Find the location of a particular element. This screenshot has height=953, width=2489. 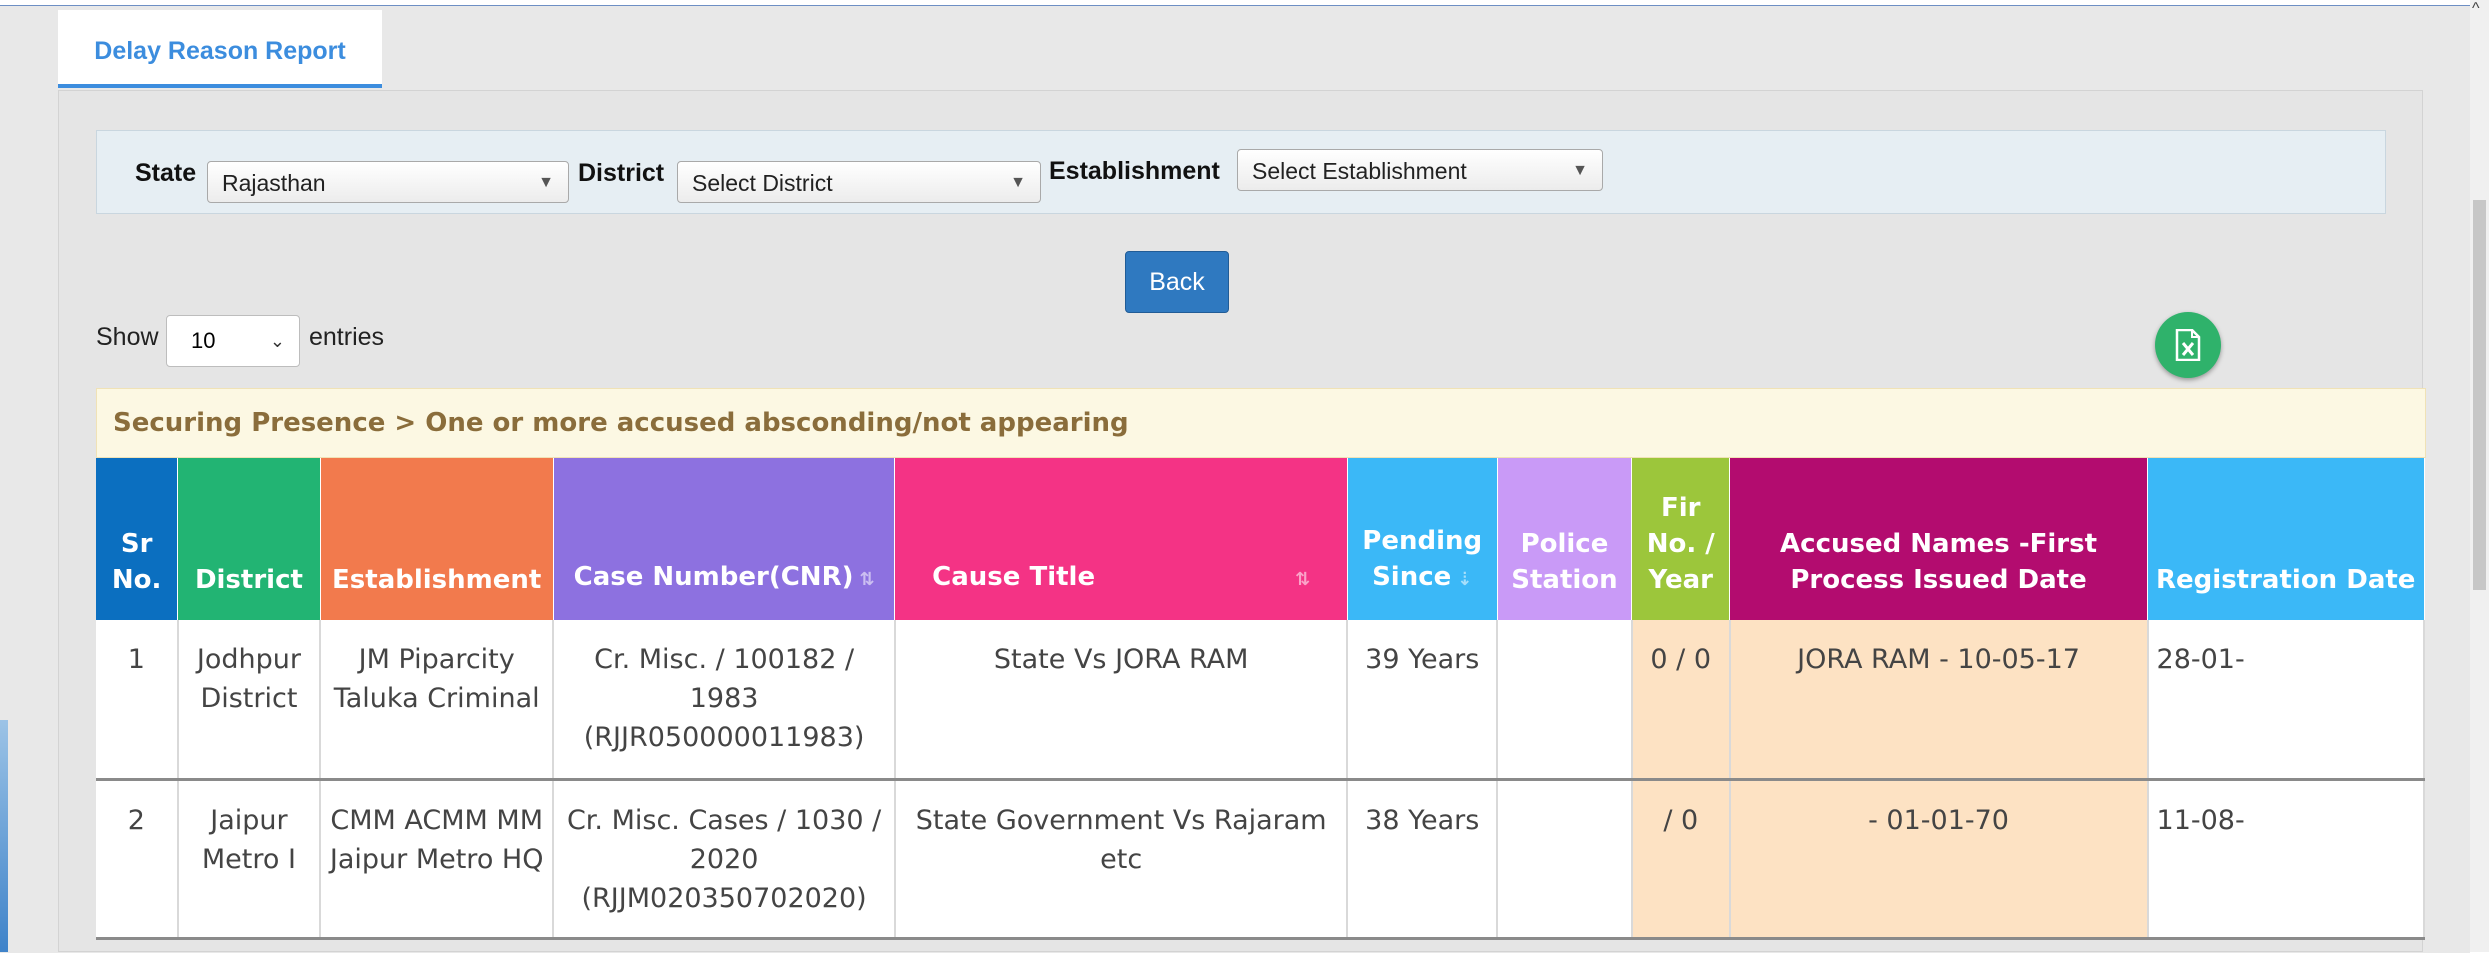

col-fir-no-year: Fir No. / Year is located at coordinates (1681, 539).